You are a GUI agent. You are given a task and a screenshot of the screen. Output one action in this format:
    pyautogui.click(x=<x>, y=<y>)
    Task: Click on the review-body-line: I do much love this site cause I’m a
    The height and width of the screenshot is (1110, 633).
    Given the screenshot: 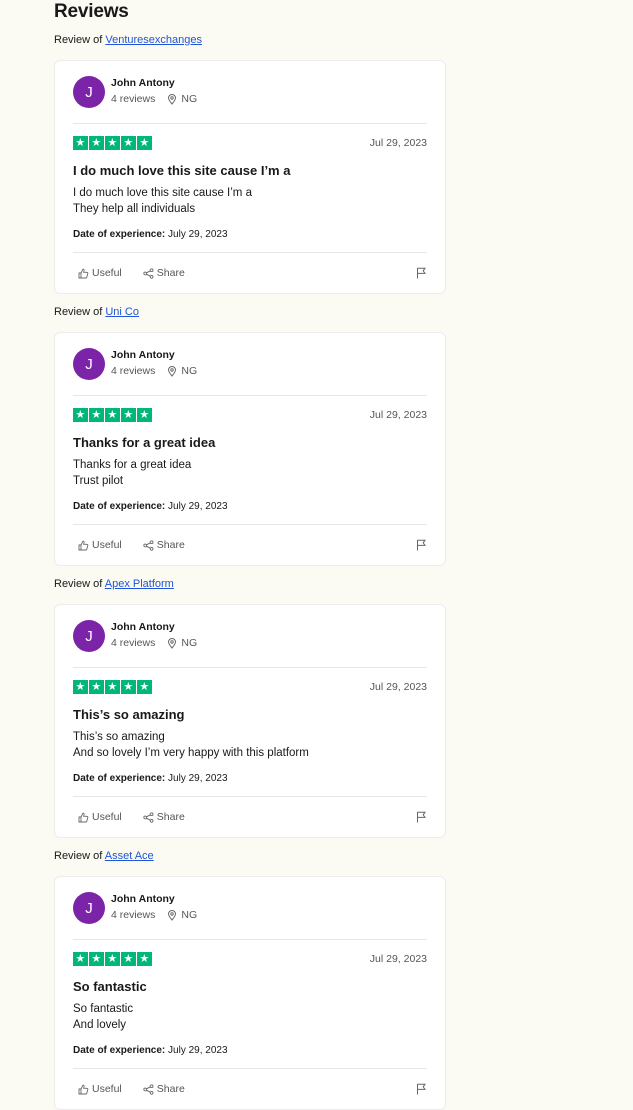 What is the action you would take?
    pyautogui.click(x=162, y=193)
    